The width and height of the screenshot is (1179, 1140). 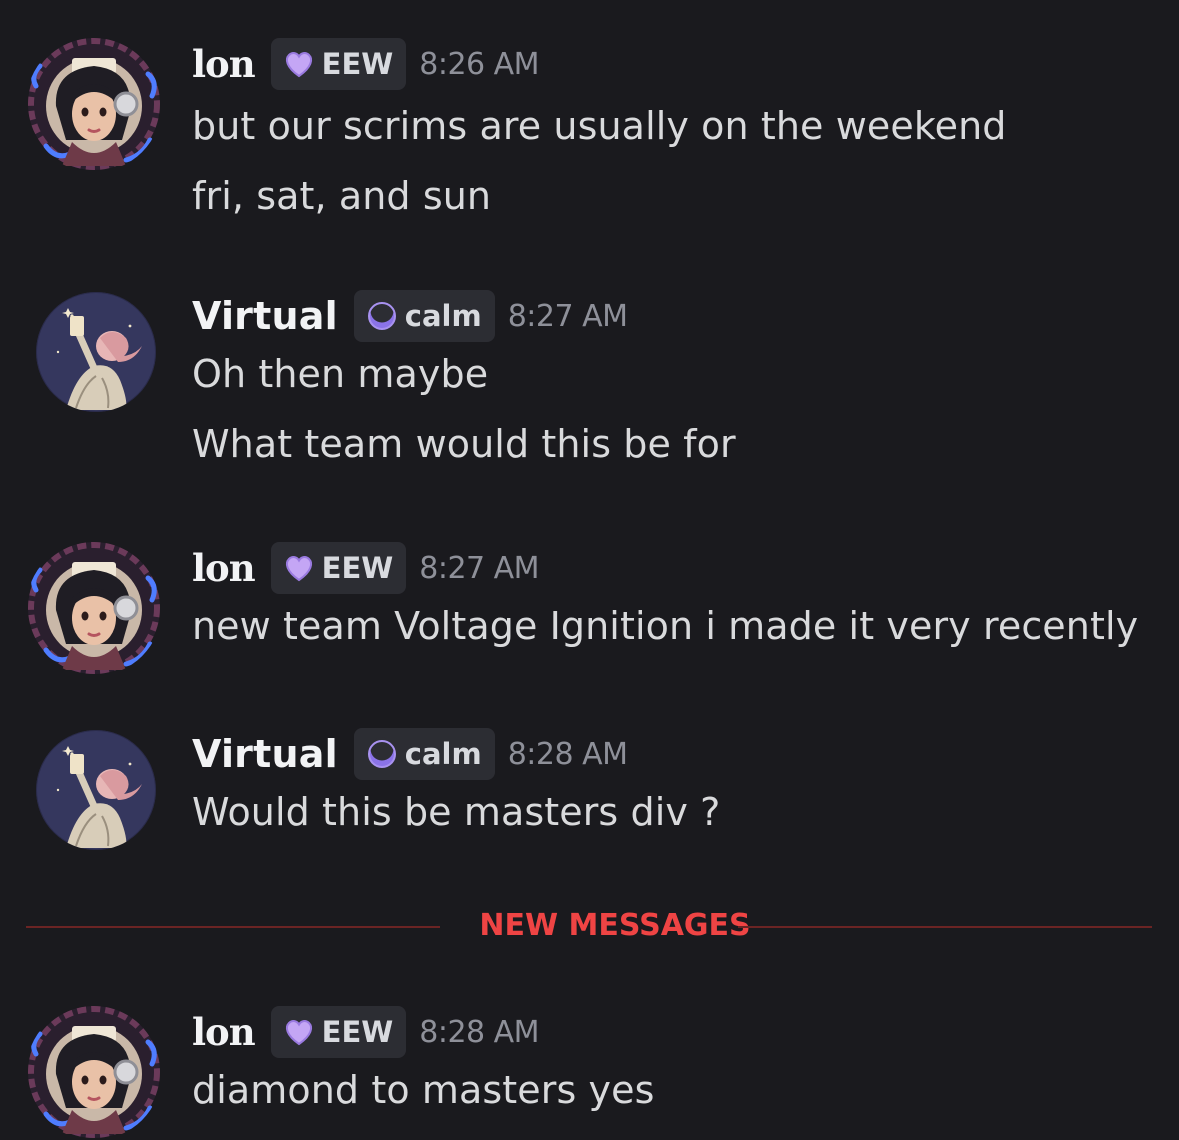 I want to click on new-messages-label: NEW MESSAGES, so click(x=615, y=925).